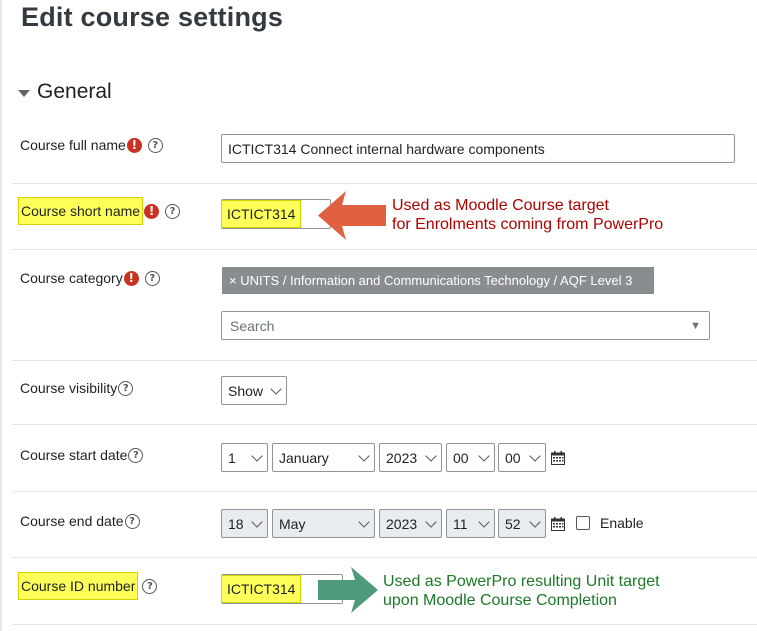 This screenshot has height=631, width=757. What do you see at coordinates (348, 590) in the screenshot?
I see `arrow-right-icon` at bounding box center [348, 590].